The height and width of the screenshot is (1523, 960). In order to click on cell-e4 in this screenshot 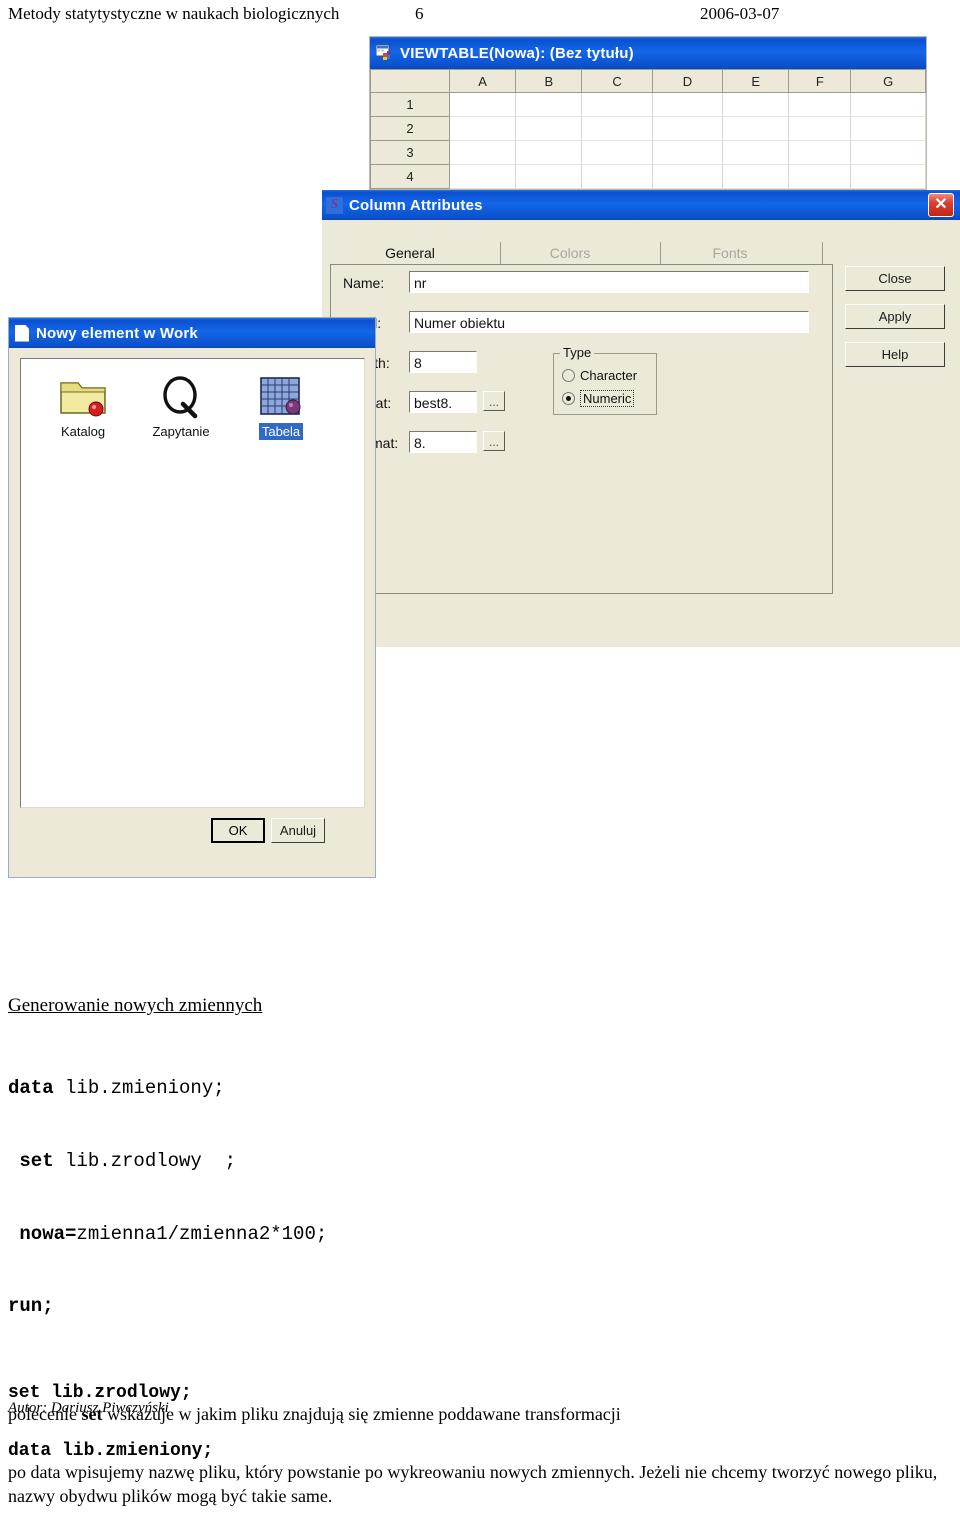, I will do `click(756, 176)`.